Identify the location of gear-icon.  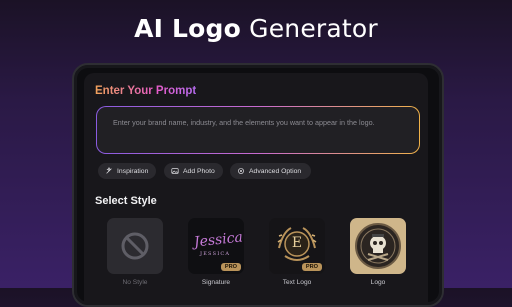
(241, 171).